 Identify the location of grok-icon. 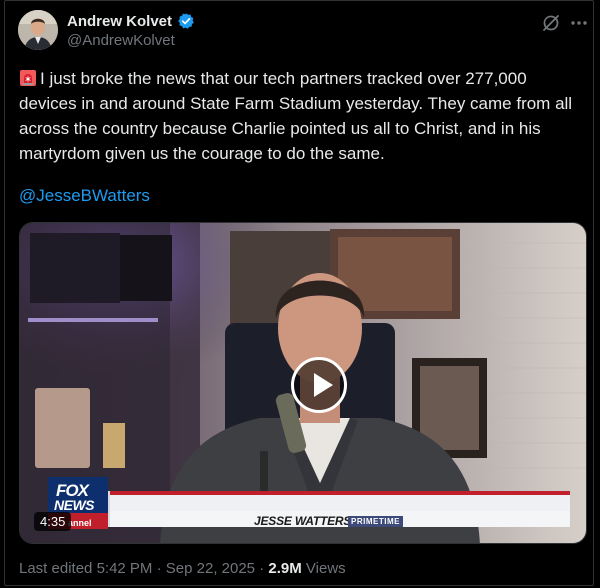
(551, 23).